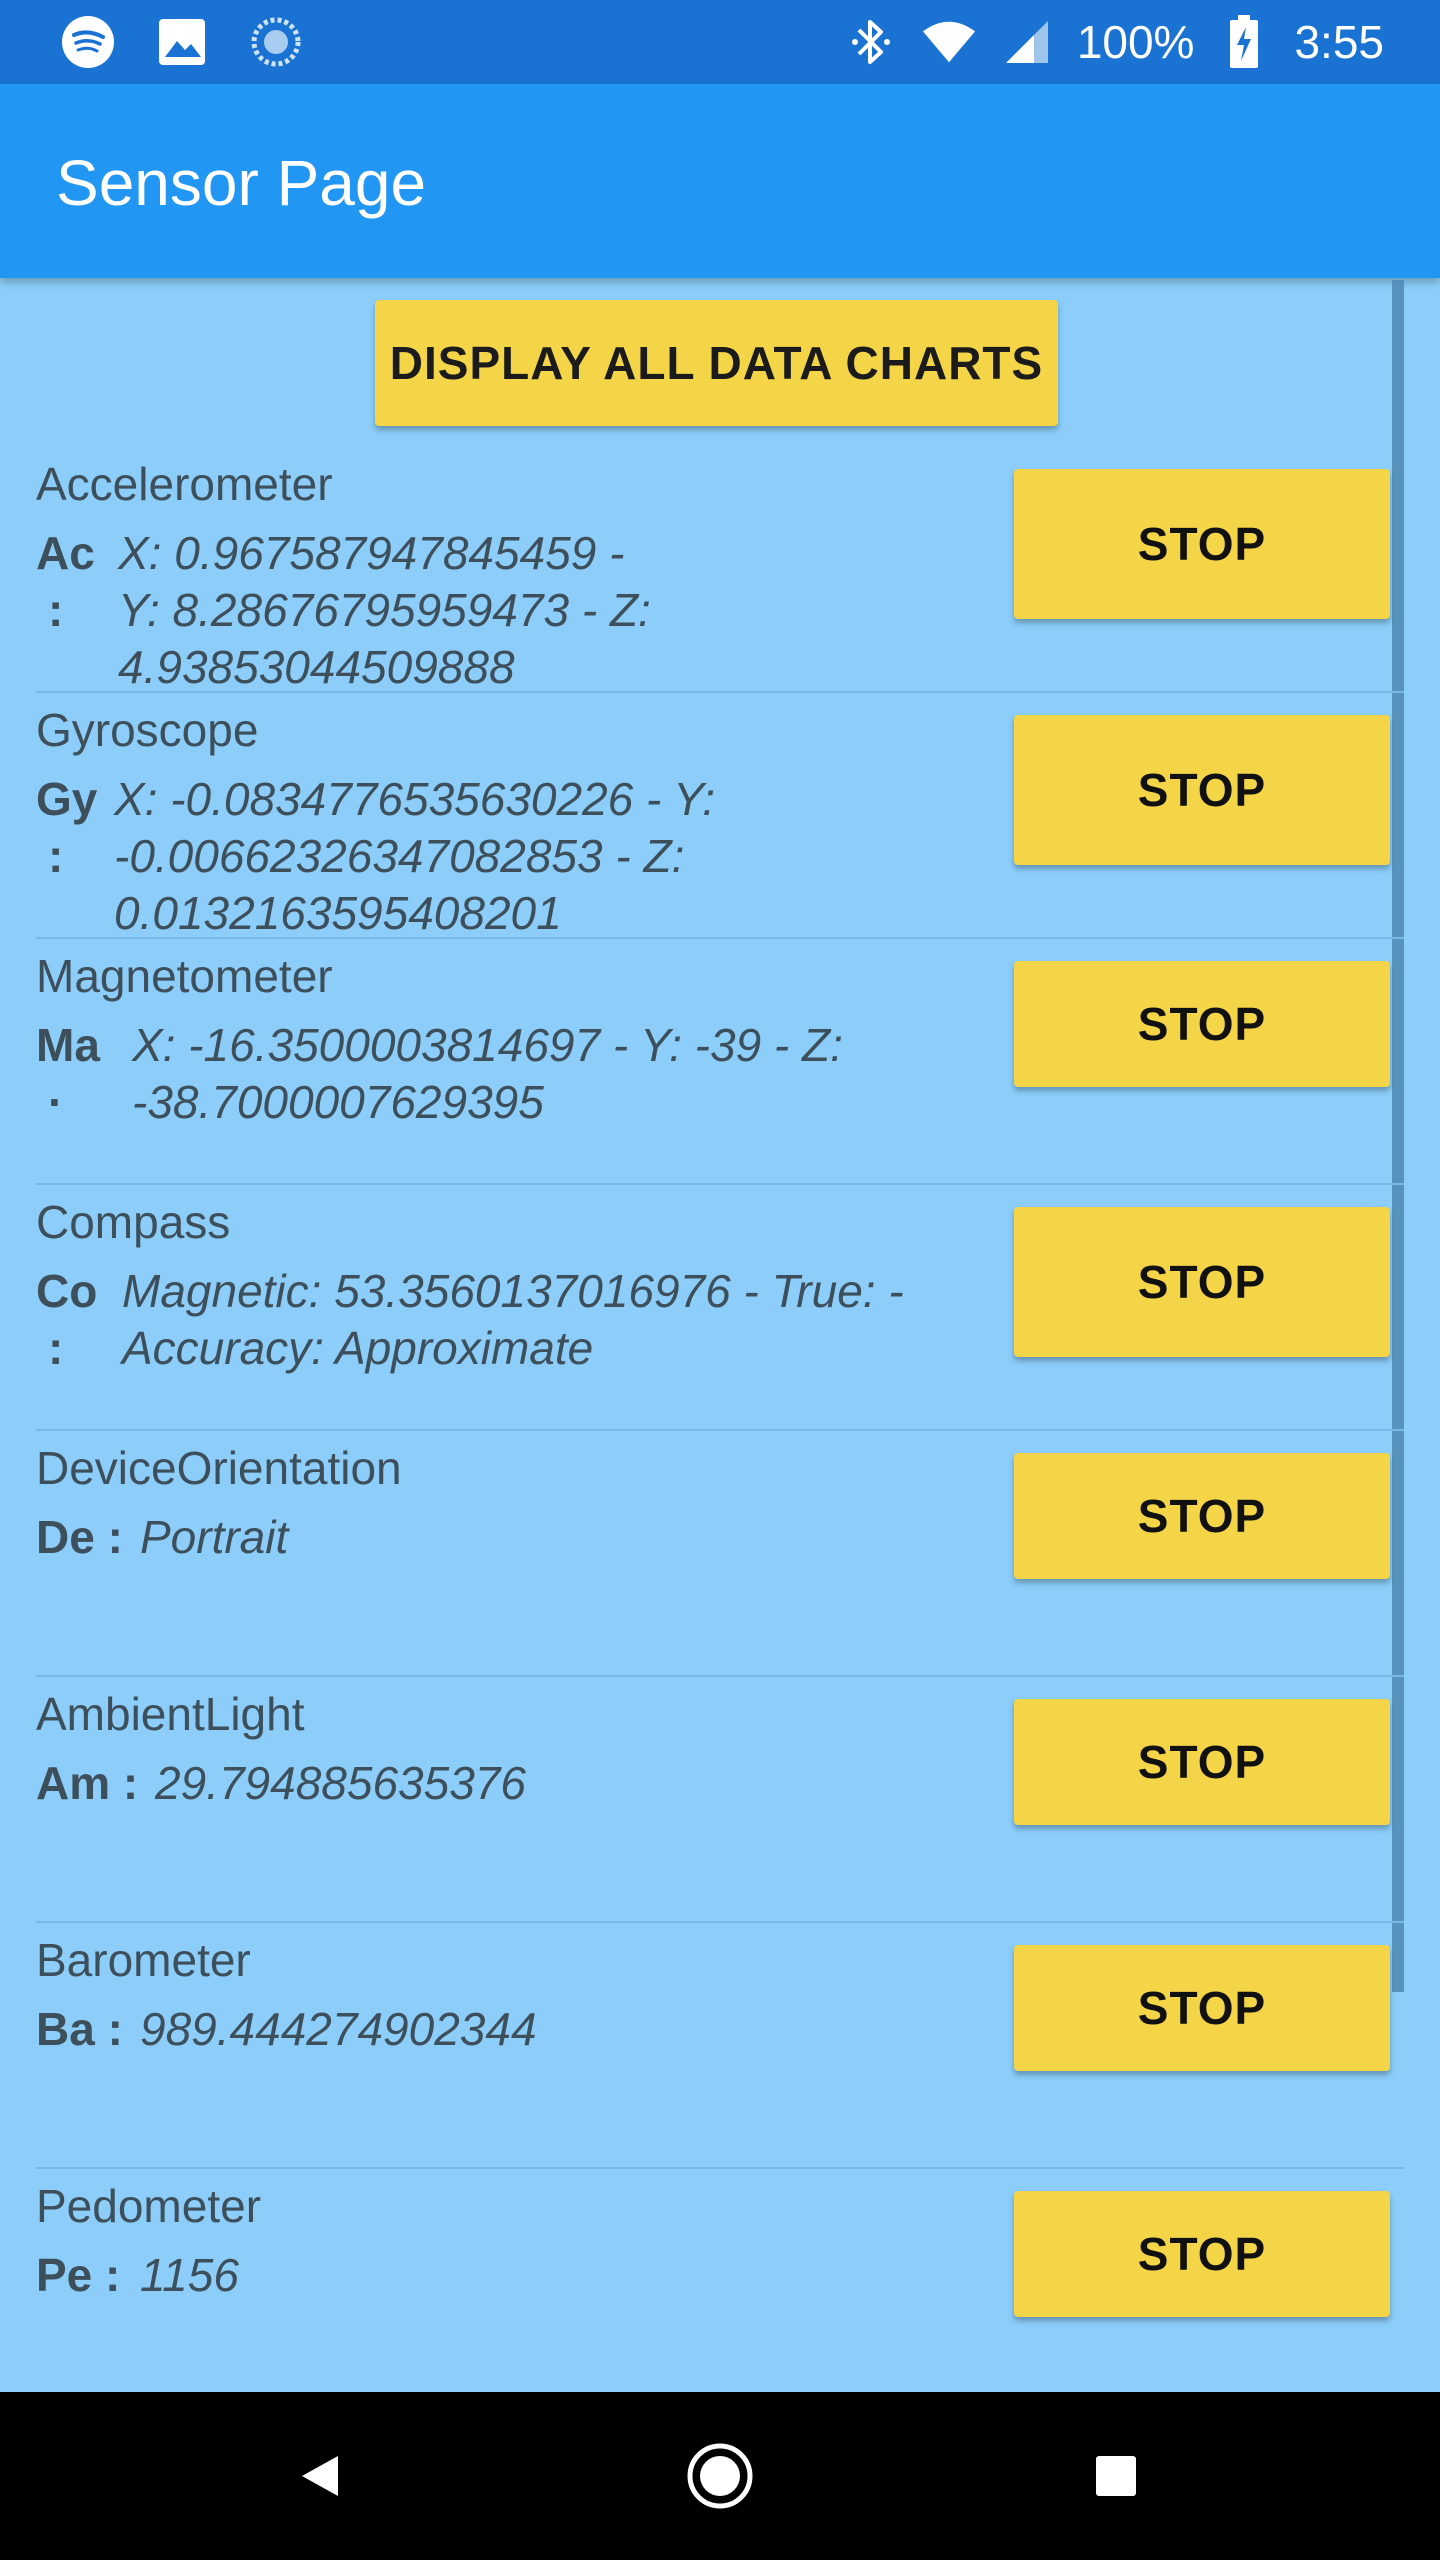 This screenshot has width=1440, height=2560. What do you see at coordinates (133, 1222) in the screenshot?
I see `sensor-name: Compass` at bounding box center [133, 1222].